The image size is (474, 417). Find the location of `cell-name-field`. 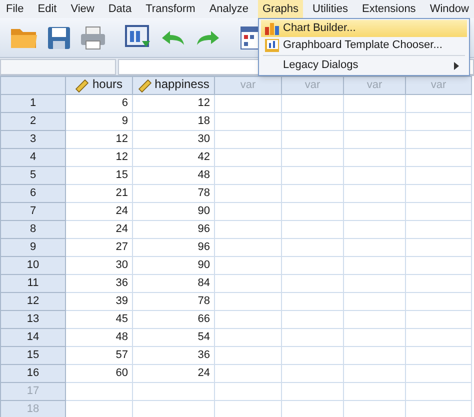

cell-name-field is located at coordinates (58, 67).